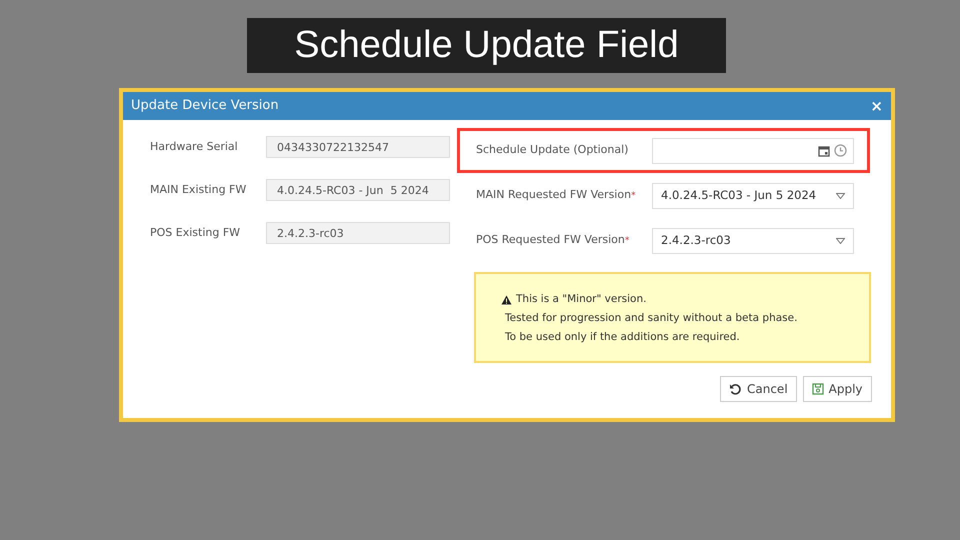 The width and height of the screenshot is (960, 540). Describe the element at coordinates (753, 241) in the screenshot. I see `dropdown: 2.4.2.3-rc03` at that location.